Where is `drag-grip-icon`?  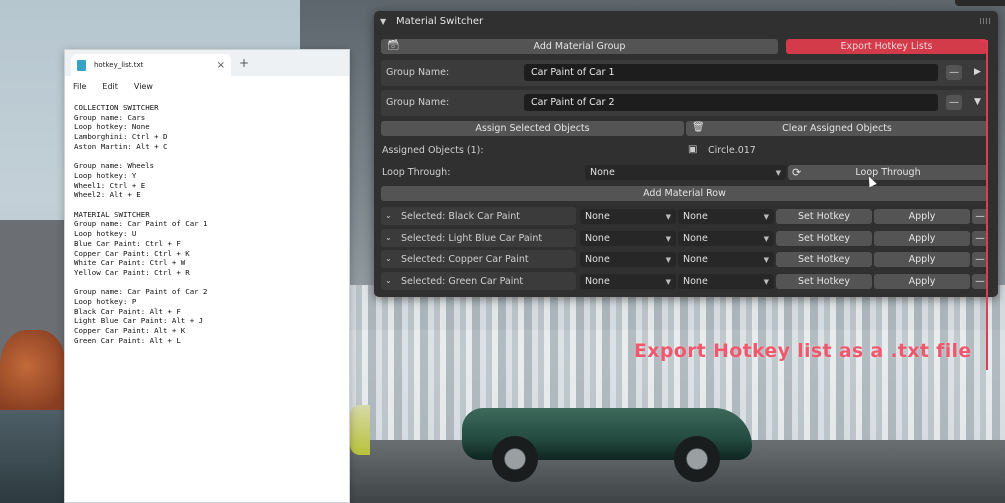 drag-grip-icon is located at coordinates (985, 21).